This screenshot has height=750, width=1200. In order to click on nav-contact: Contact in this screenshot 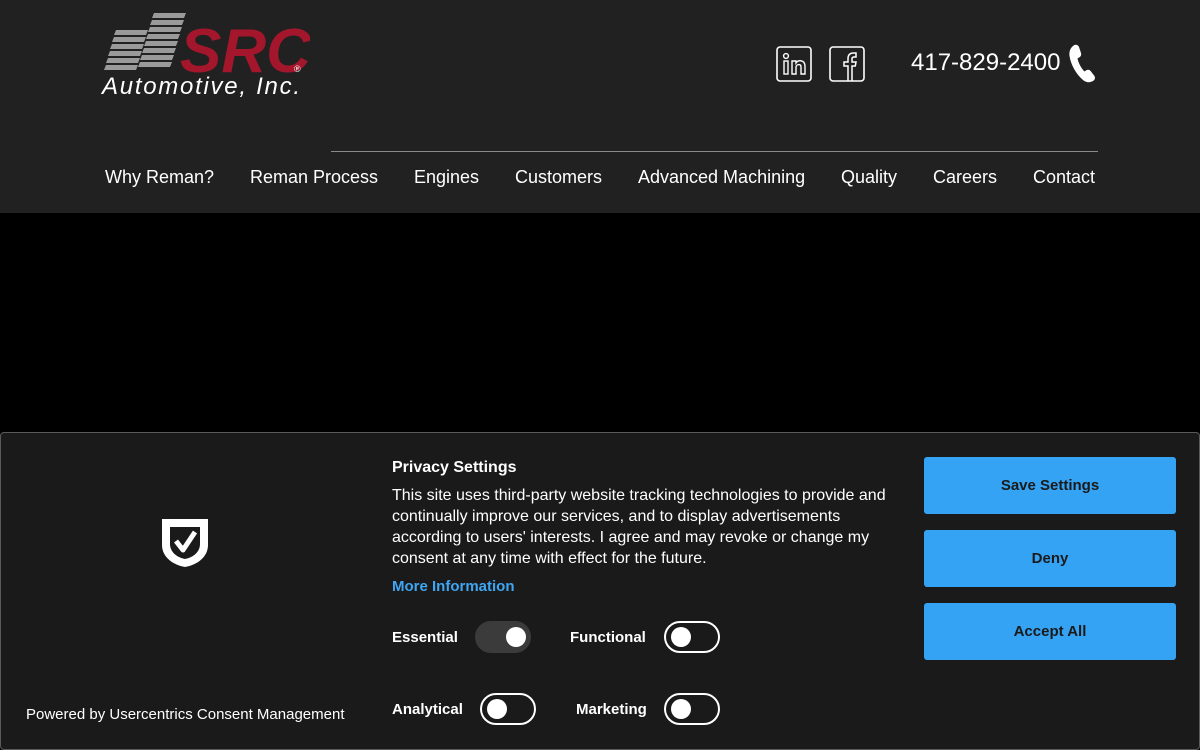, I will do `click(1064, 177)`.